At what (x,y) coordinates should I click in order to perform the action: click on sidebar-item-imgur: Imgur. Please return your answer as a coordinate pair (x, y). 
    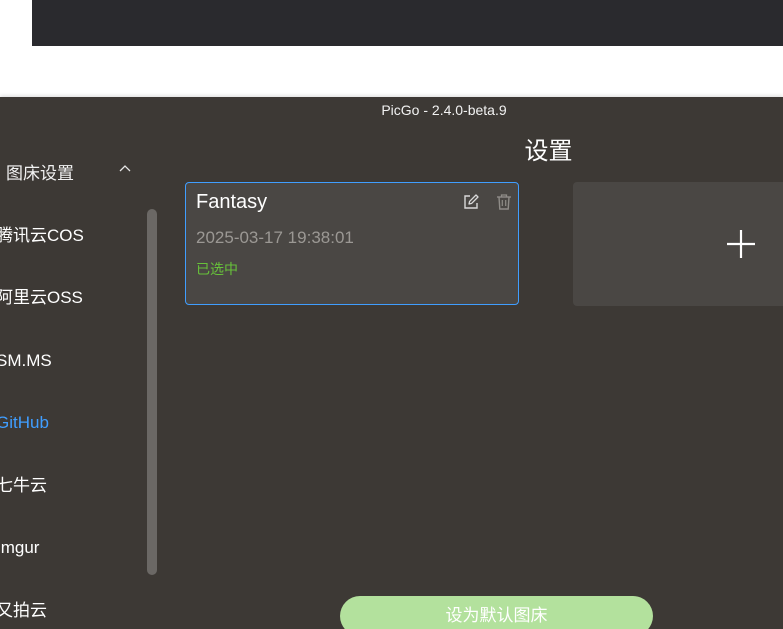
    Looking at the image, I should click on (19, 548).